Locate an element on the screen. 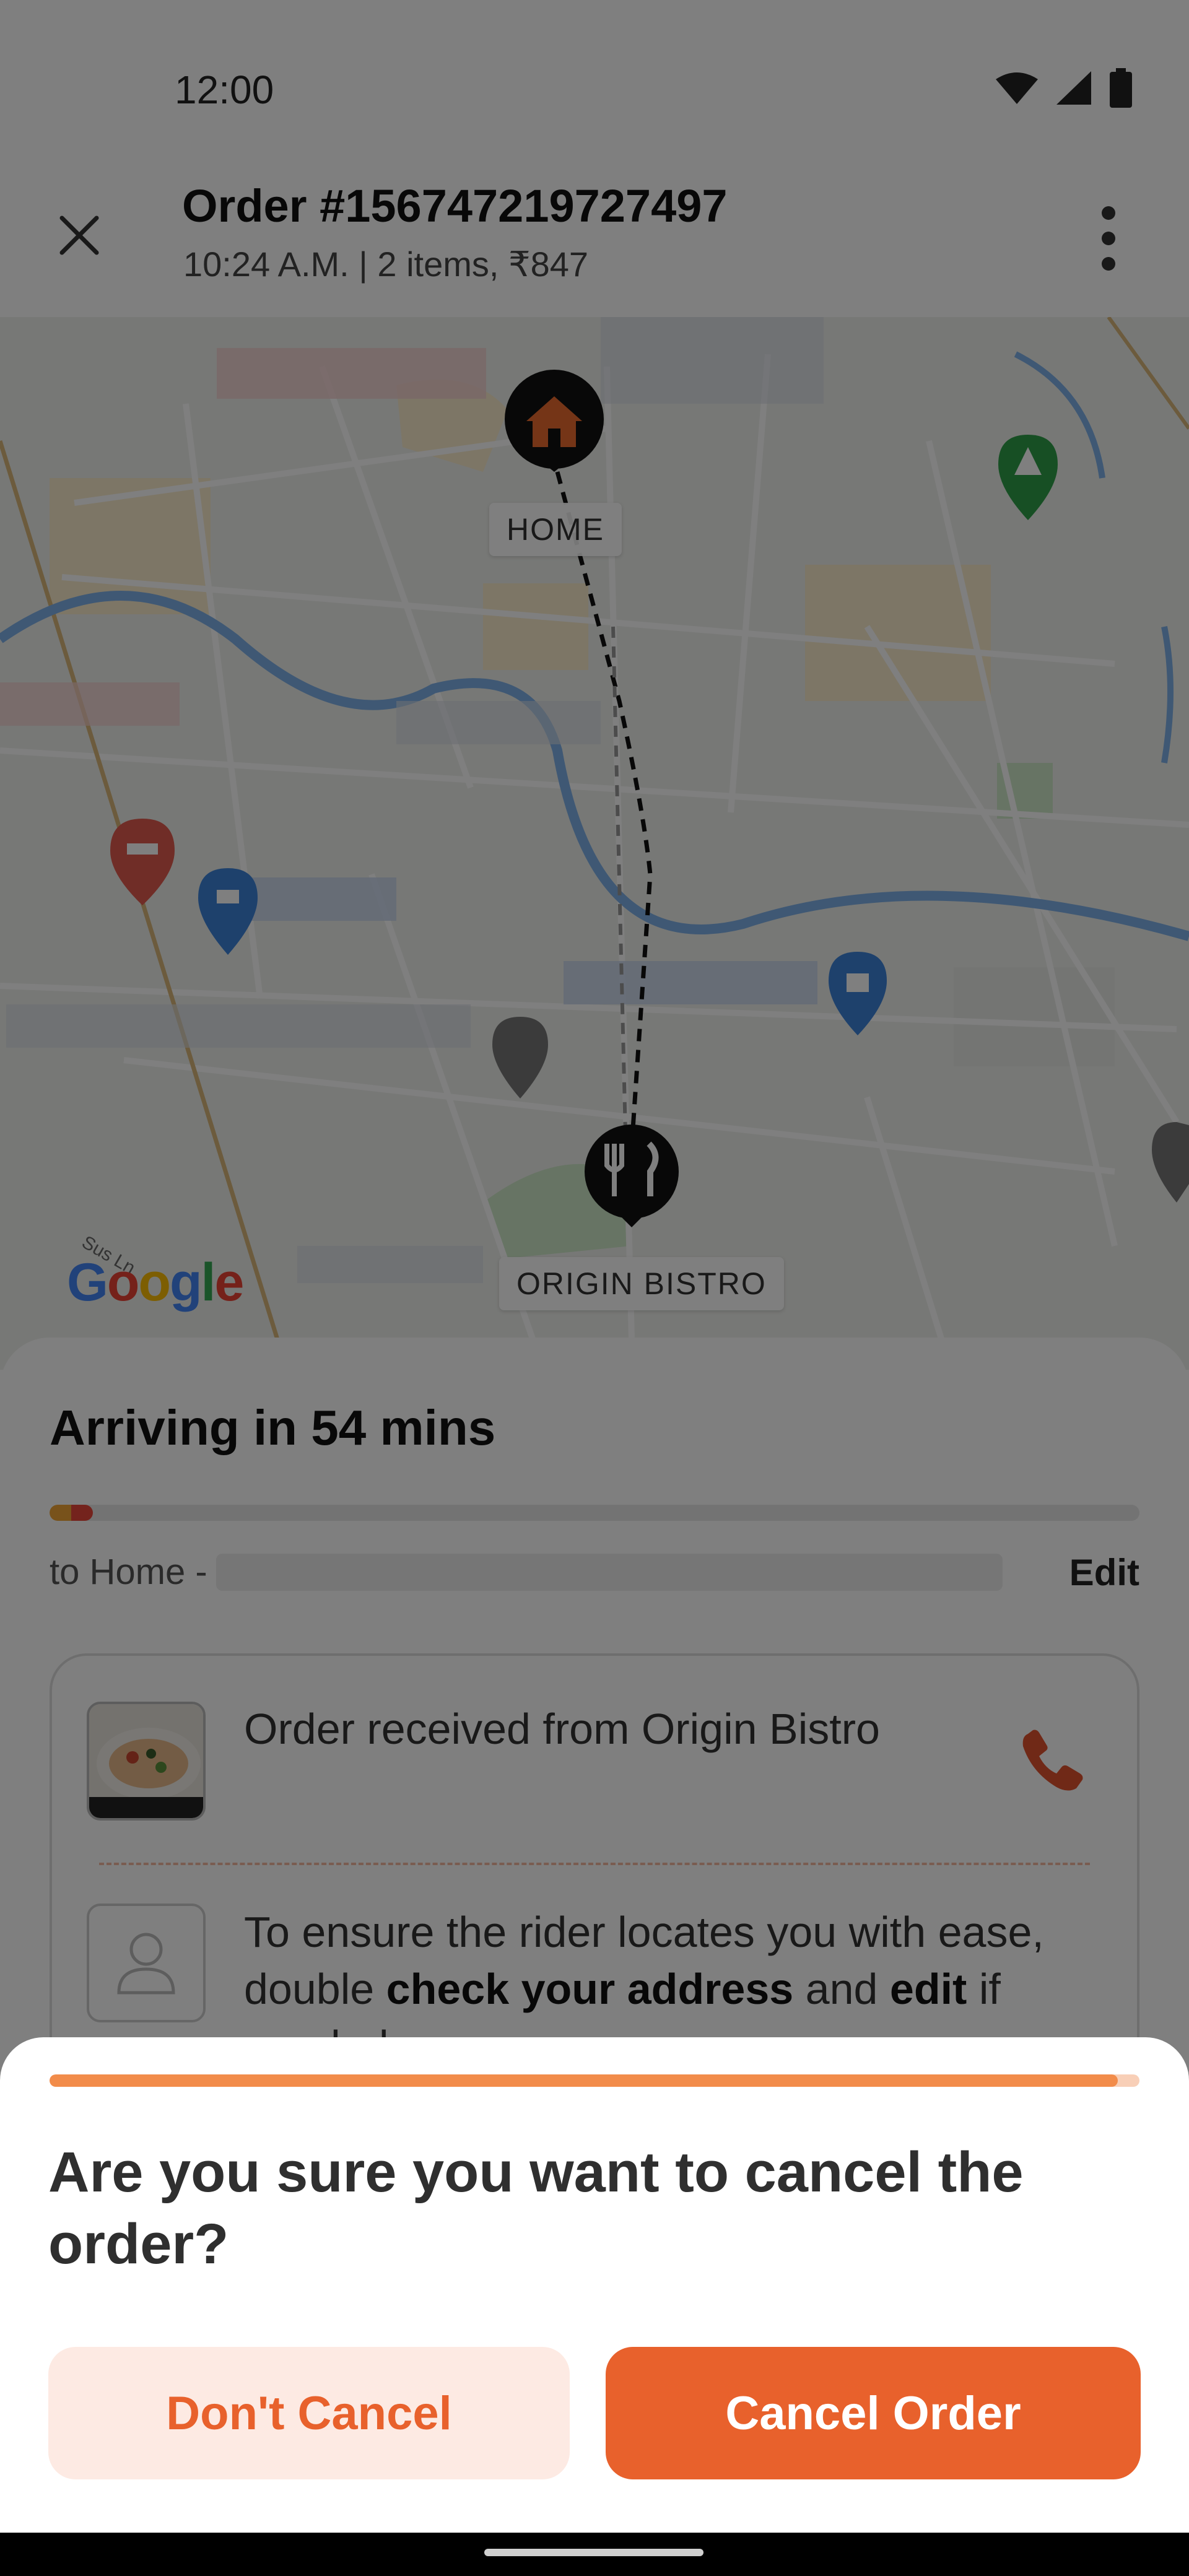  home-gesture-handle is located at coordinates (593, 2552).